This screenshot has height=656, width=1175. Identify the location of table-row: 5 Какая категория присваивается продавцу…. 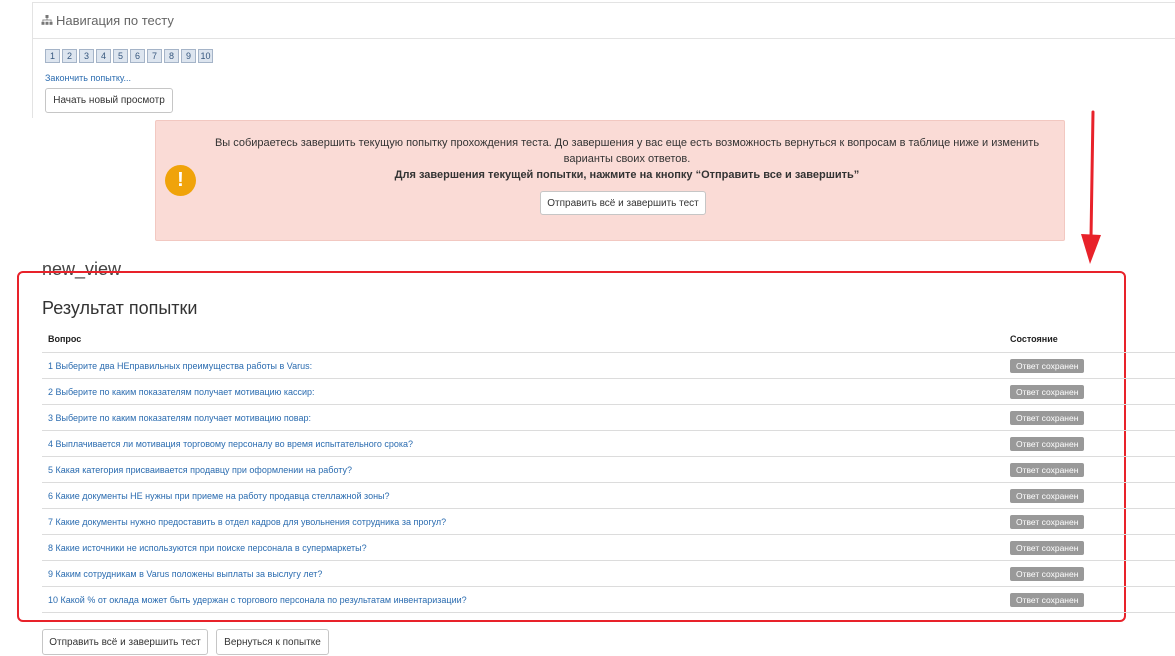
(608, 469).